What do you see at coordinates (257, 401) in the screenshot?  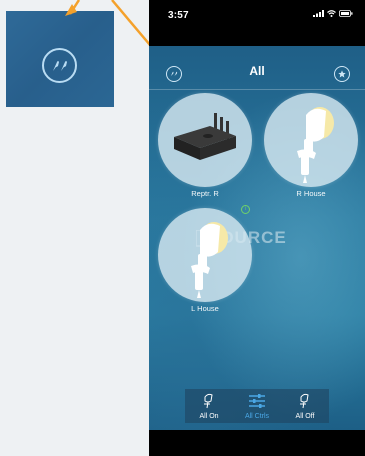 I see `sliders-icon` at bounding box center [257, 401].